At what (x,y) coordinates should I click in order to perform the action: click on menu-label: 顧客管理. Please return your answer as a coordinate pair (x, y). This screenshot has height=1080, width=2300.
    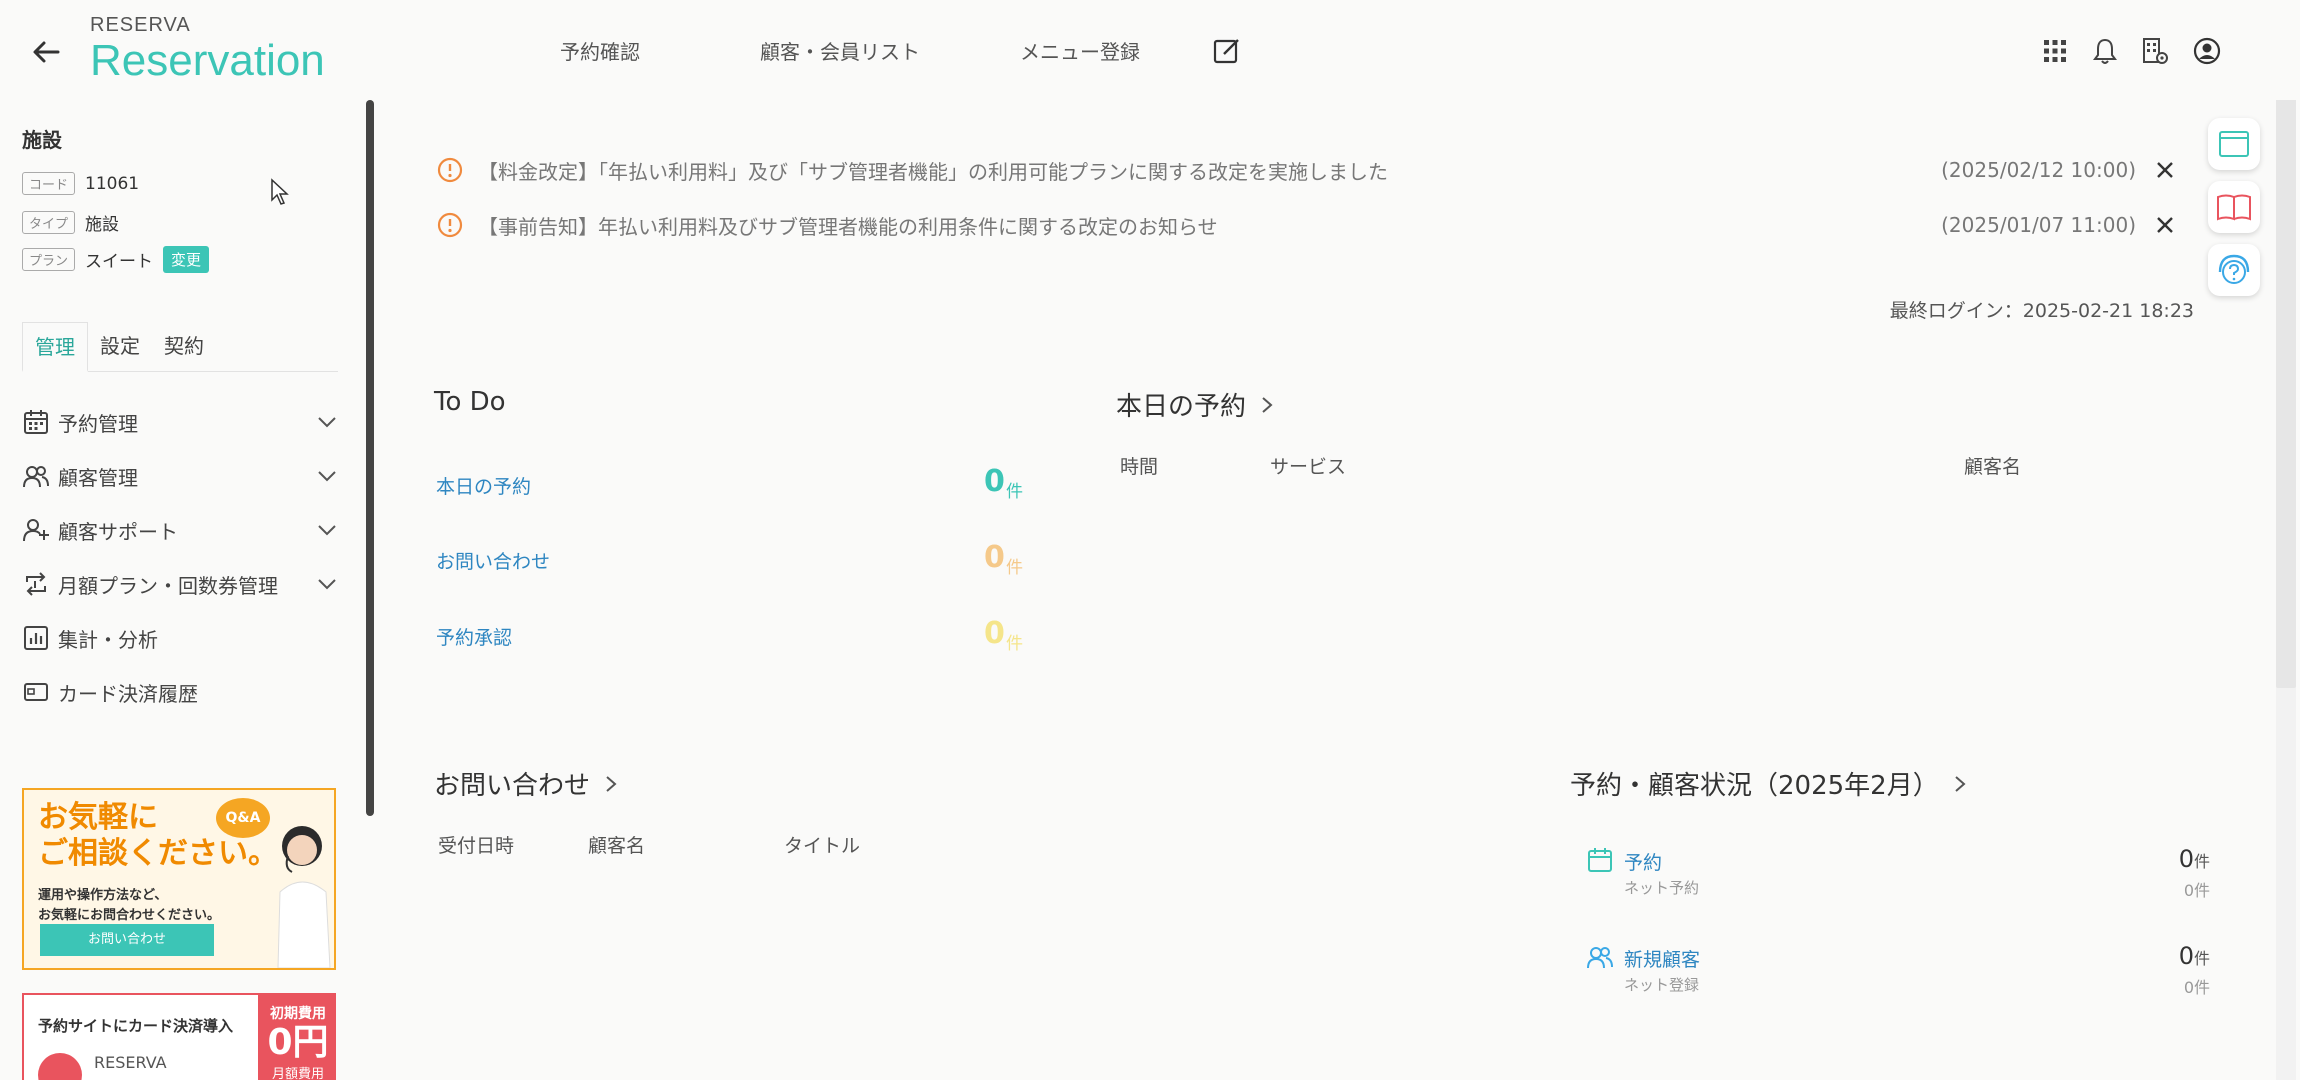
    Looking at the image, I should click on (98, 477).